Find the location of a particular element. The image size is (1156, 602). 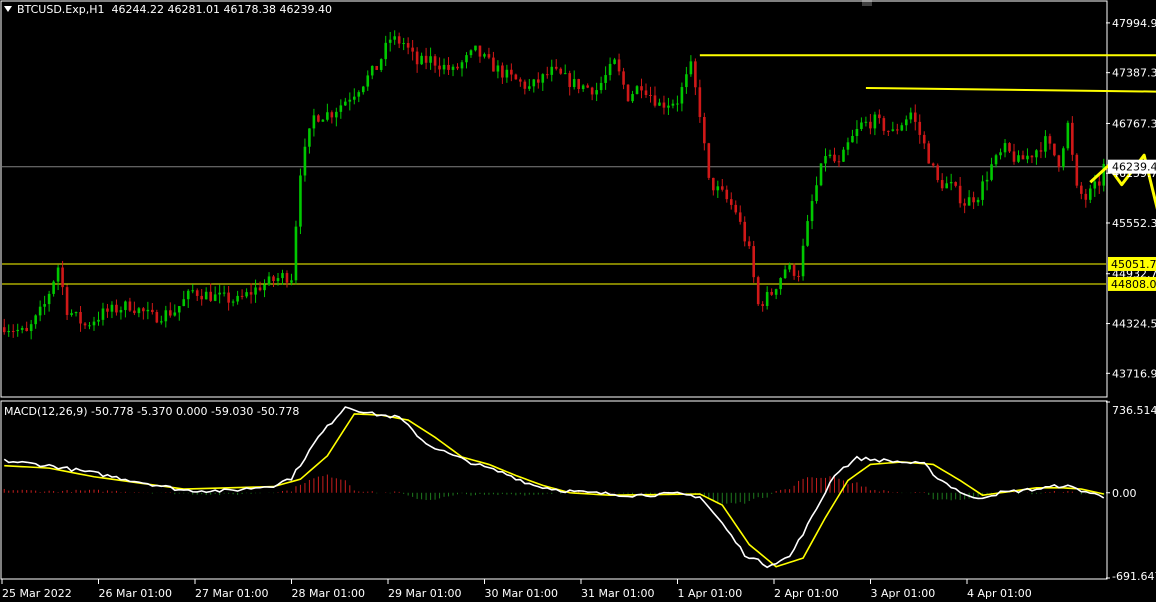

price-axis-label-1: 47387.3 is located at coordinates (1134, 73).